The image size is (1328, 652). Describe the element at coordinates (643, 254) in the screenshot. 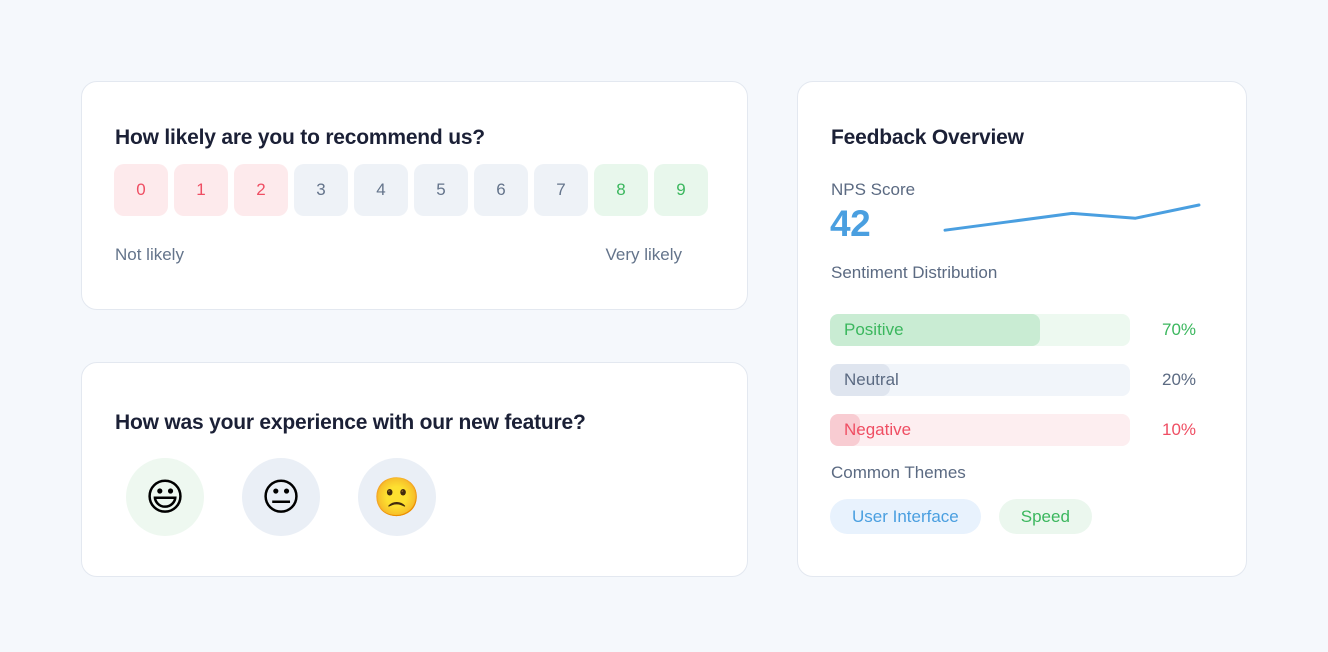

I see `nps-high-label: Very likely` at that location.